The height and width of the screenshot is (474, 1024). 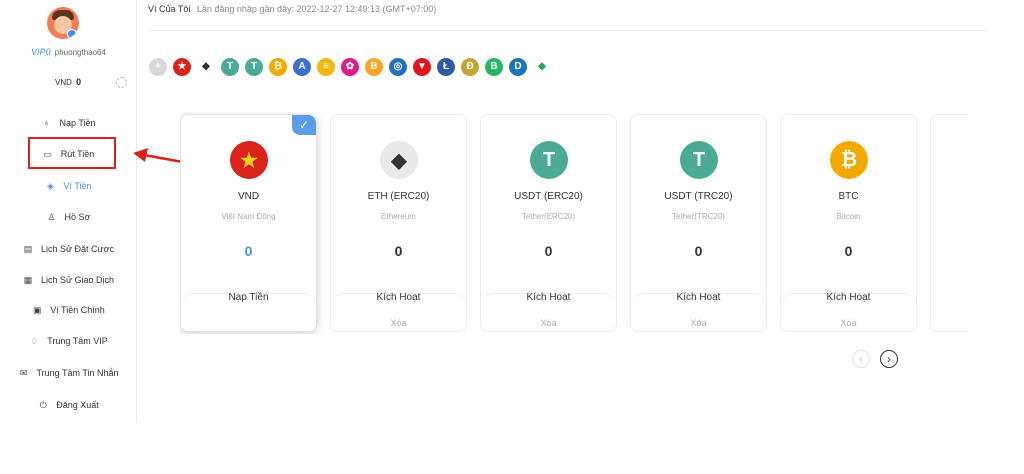 What do you see at coordinates (949, 196) in the screenshot?
I see `card-currency-name: A` at bounding box center [949, 196].